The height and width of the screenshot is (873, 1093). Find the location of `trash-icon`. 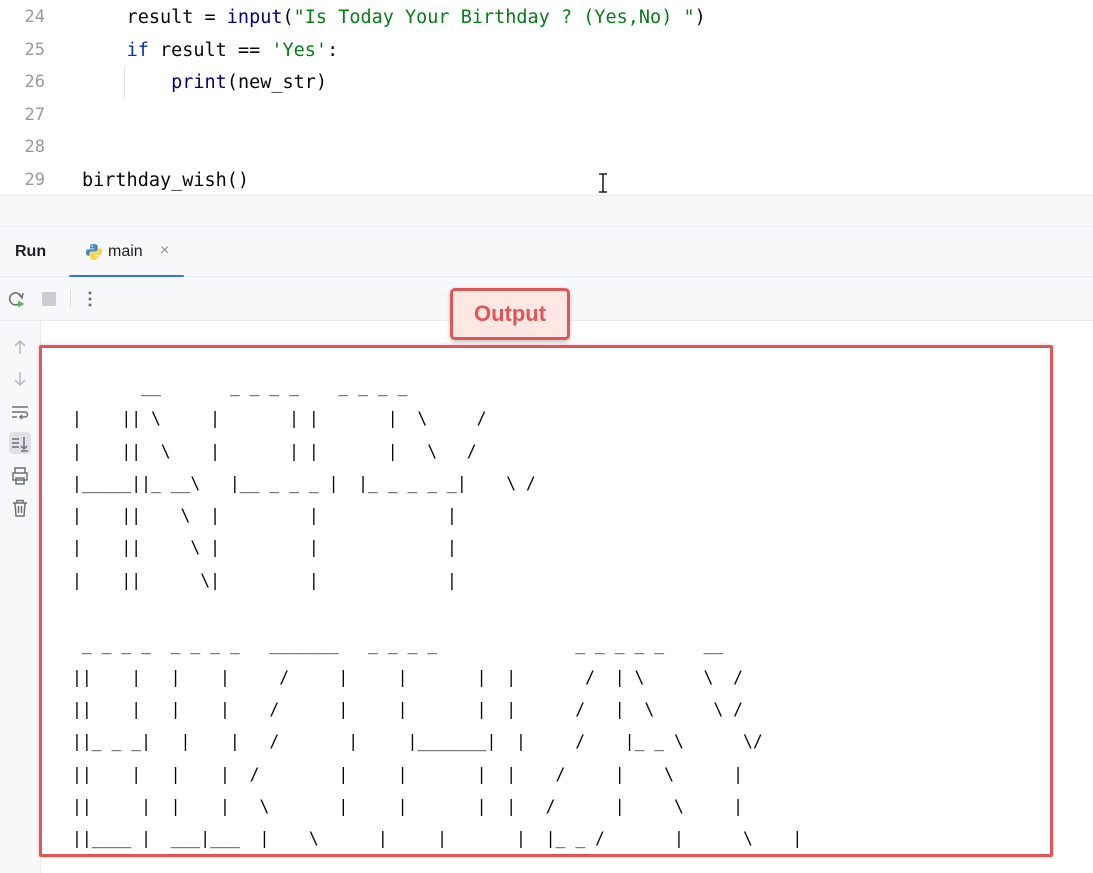

trash-icon is located at coordinates (20, 508).